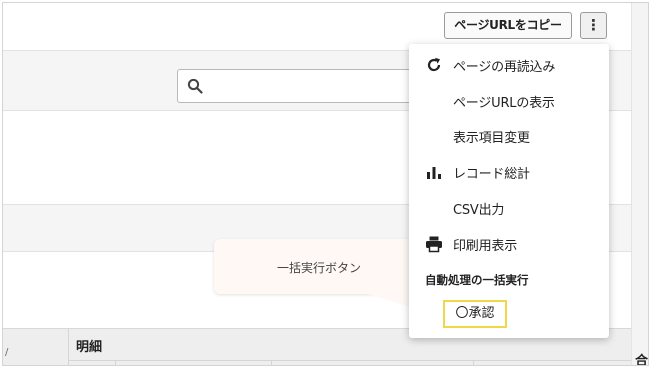 This screenshot has height=368, width=652. I want to click on menu-item-print-view: 印刷用表示, so click(509, 243).